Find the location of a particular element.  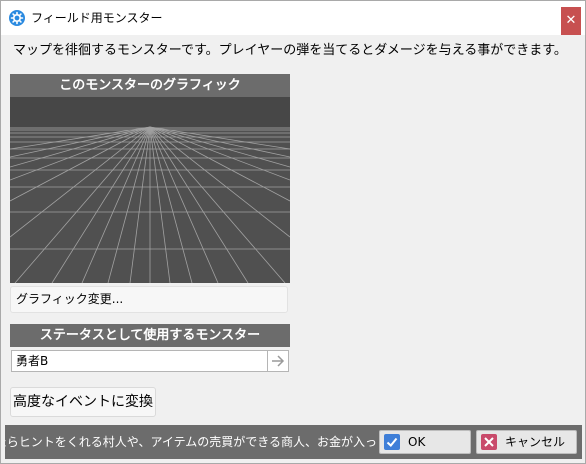

arrow-right-icon is located at coordinates (278, 361).